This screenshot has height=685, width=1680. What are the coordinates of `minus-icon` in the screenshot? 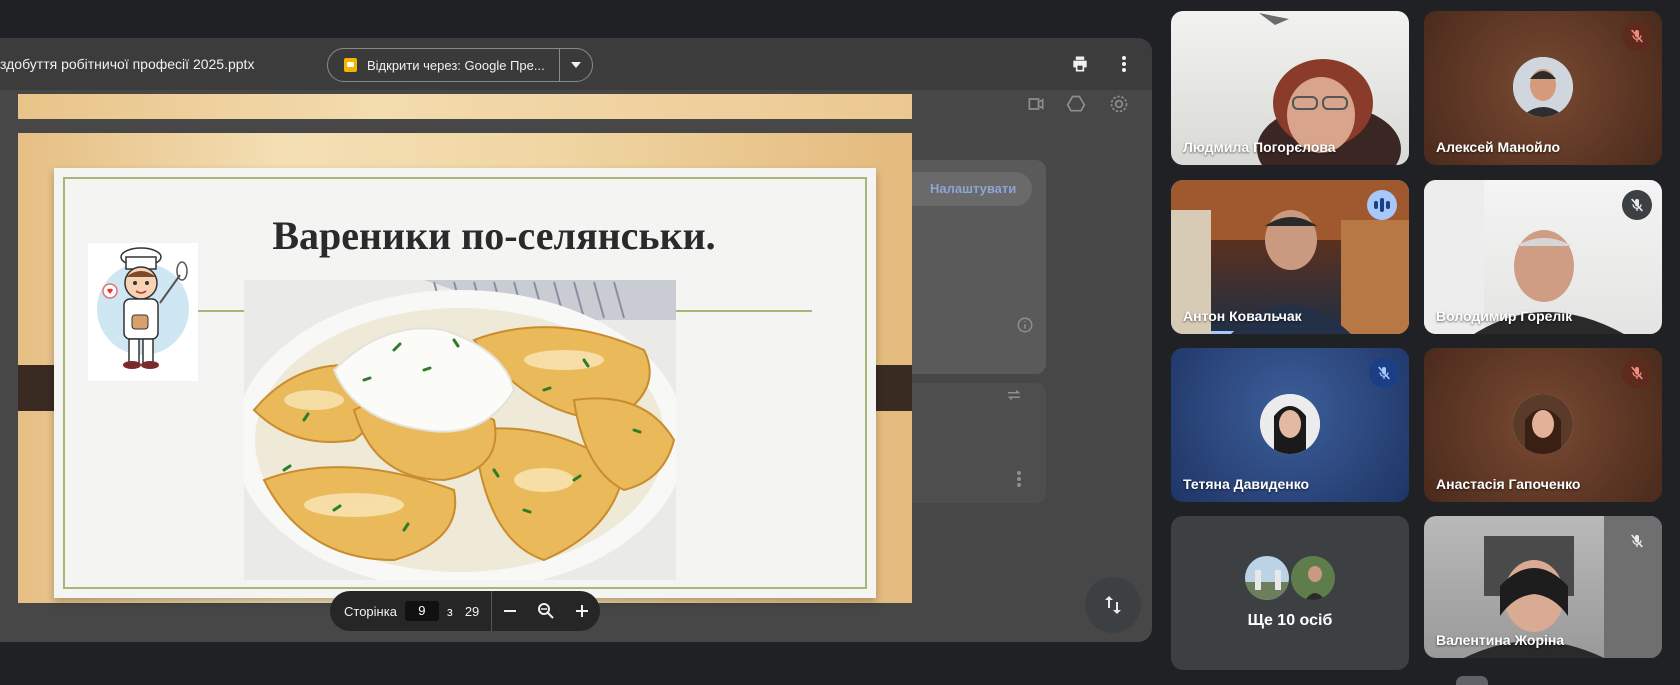 It's located at (510, 611).